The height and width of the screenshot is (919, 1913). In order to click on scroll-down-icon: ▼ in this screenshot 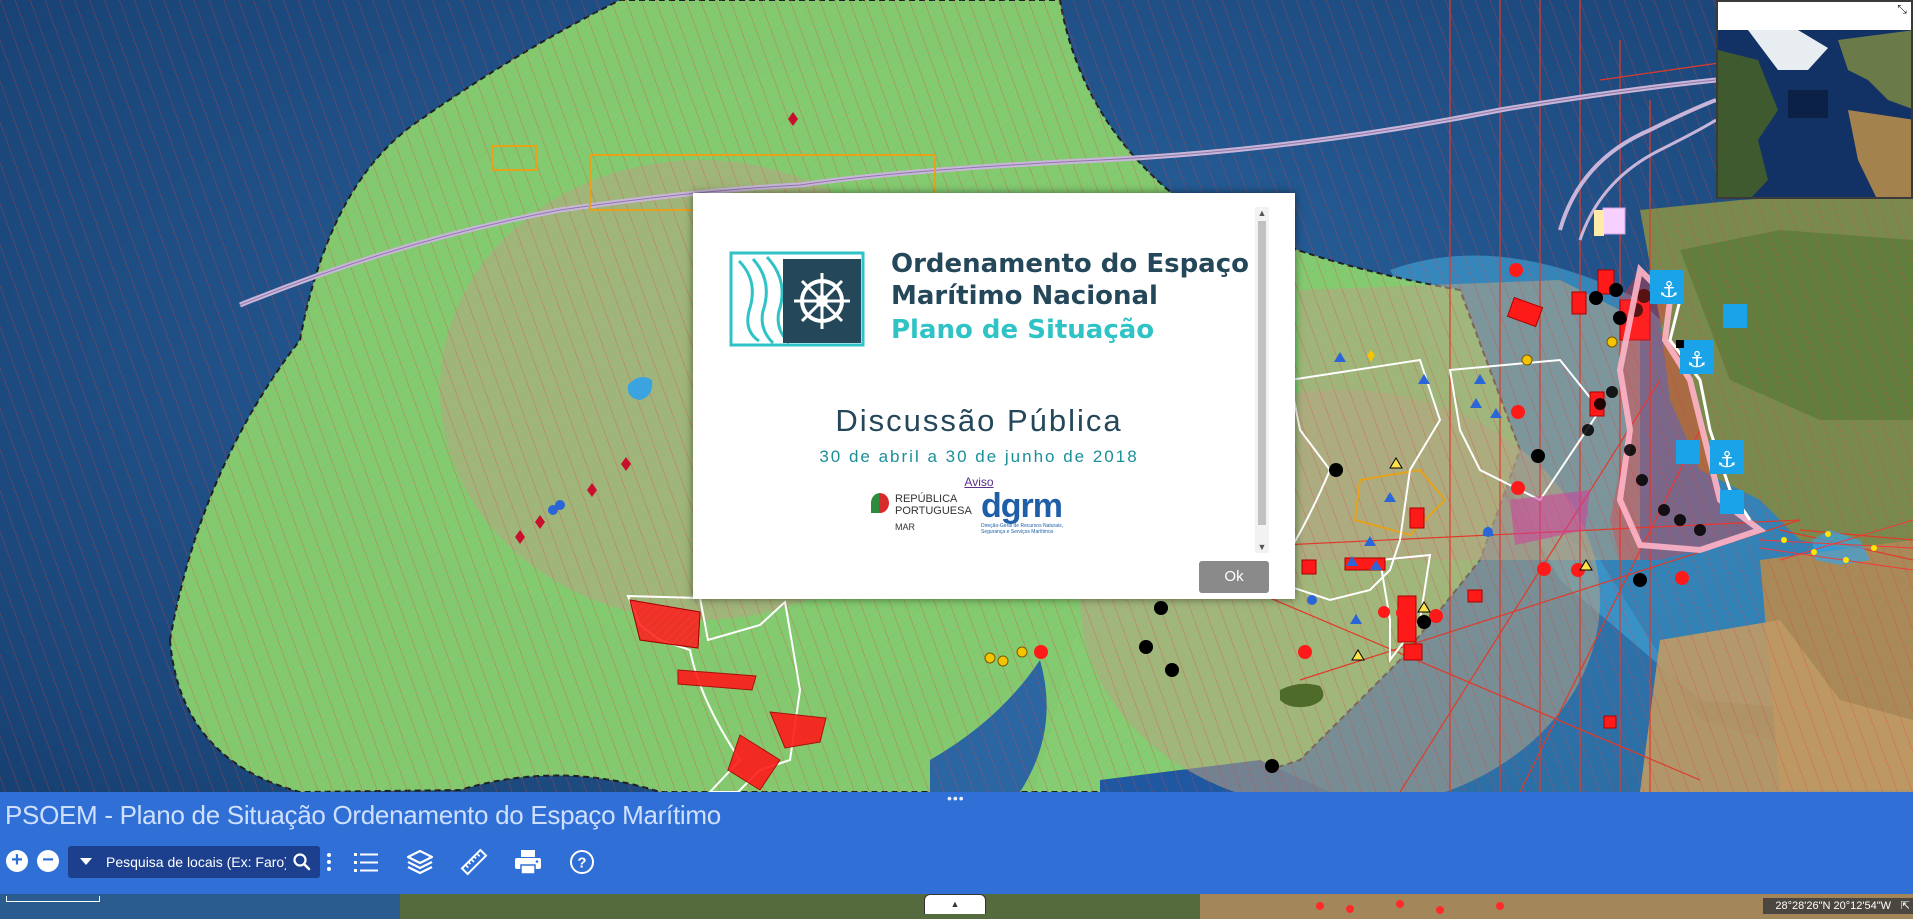, I will do `click(1262, 547)`.